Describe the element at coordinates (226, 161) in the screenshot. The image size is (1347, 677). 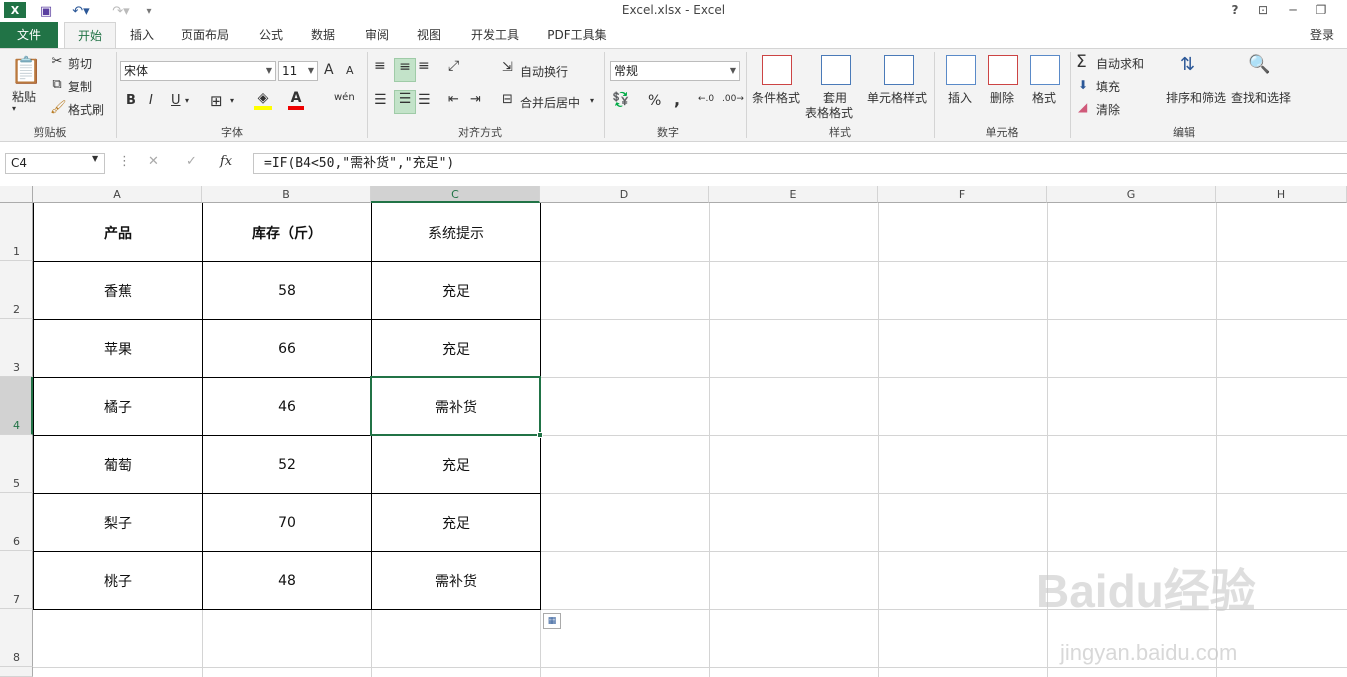
I see `insert-function-button: fx` at that location.